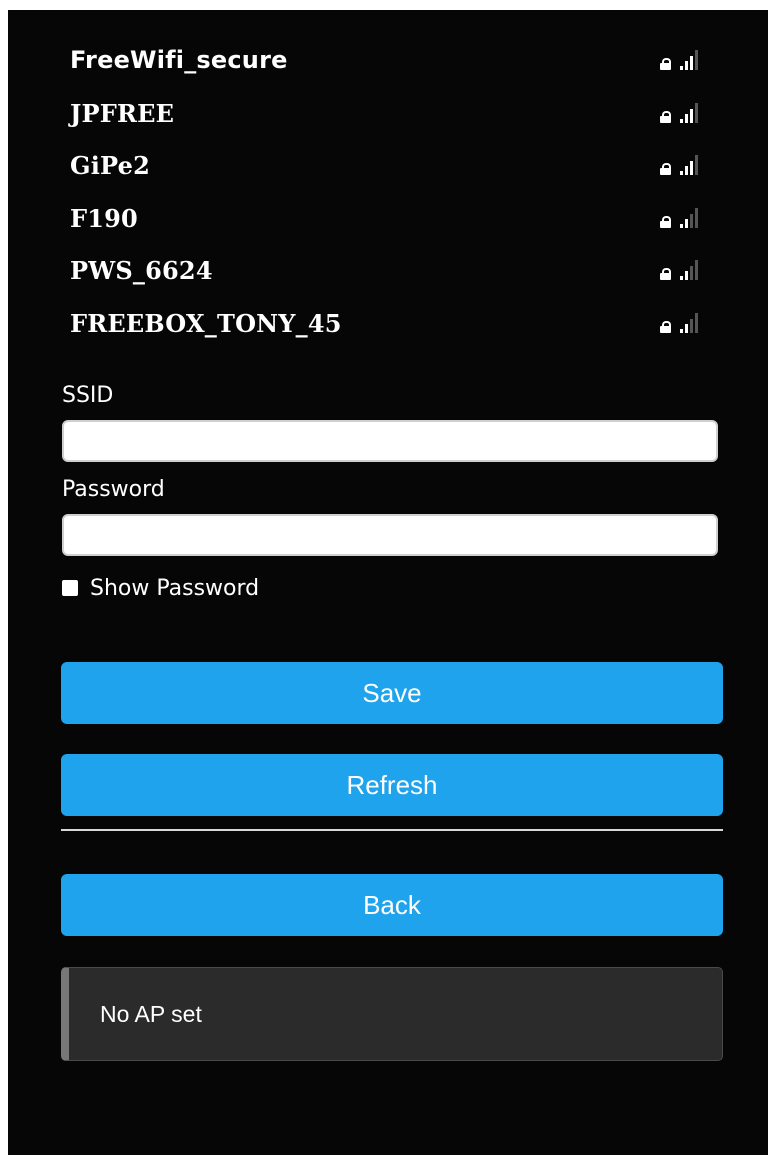  I want to click on network-item: FREEBOX_TONY_45, so click(392, 329).